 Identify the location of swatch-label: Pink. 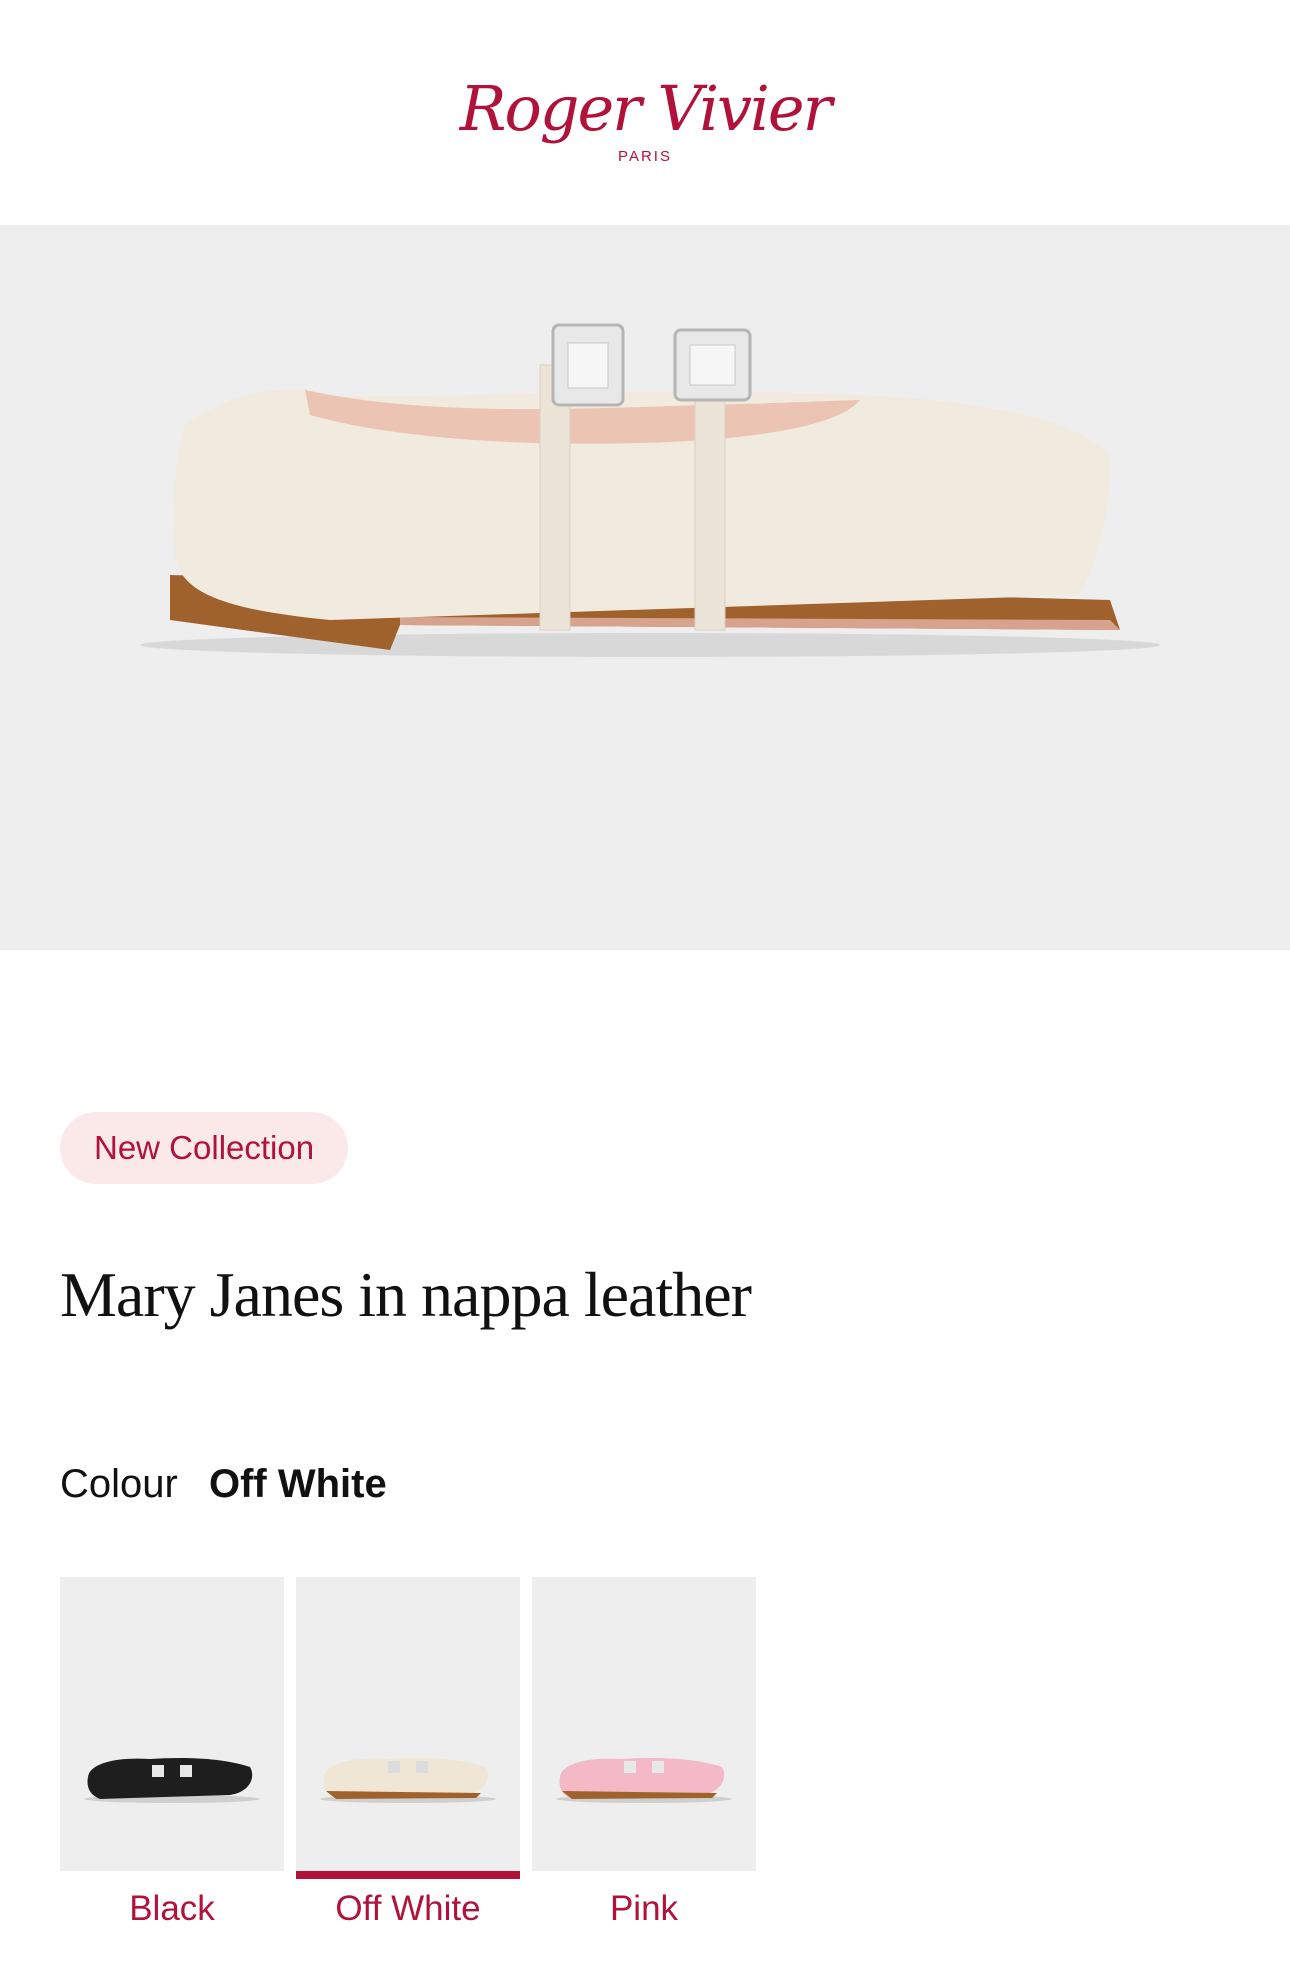
(644, 1908).